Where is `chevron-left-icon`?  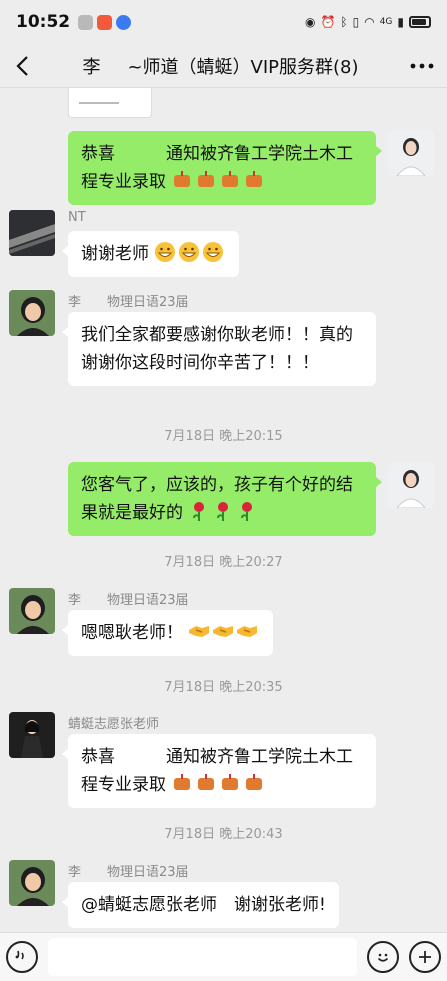
chevron-left-icon is located at coordinates (22, 65).